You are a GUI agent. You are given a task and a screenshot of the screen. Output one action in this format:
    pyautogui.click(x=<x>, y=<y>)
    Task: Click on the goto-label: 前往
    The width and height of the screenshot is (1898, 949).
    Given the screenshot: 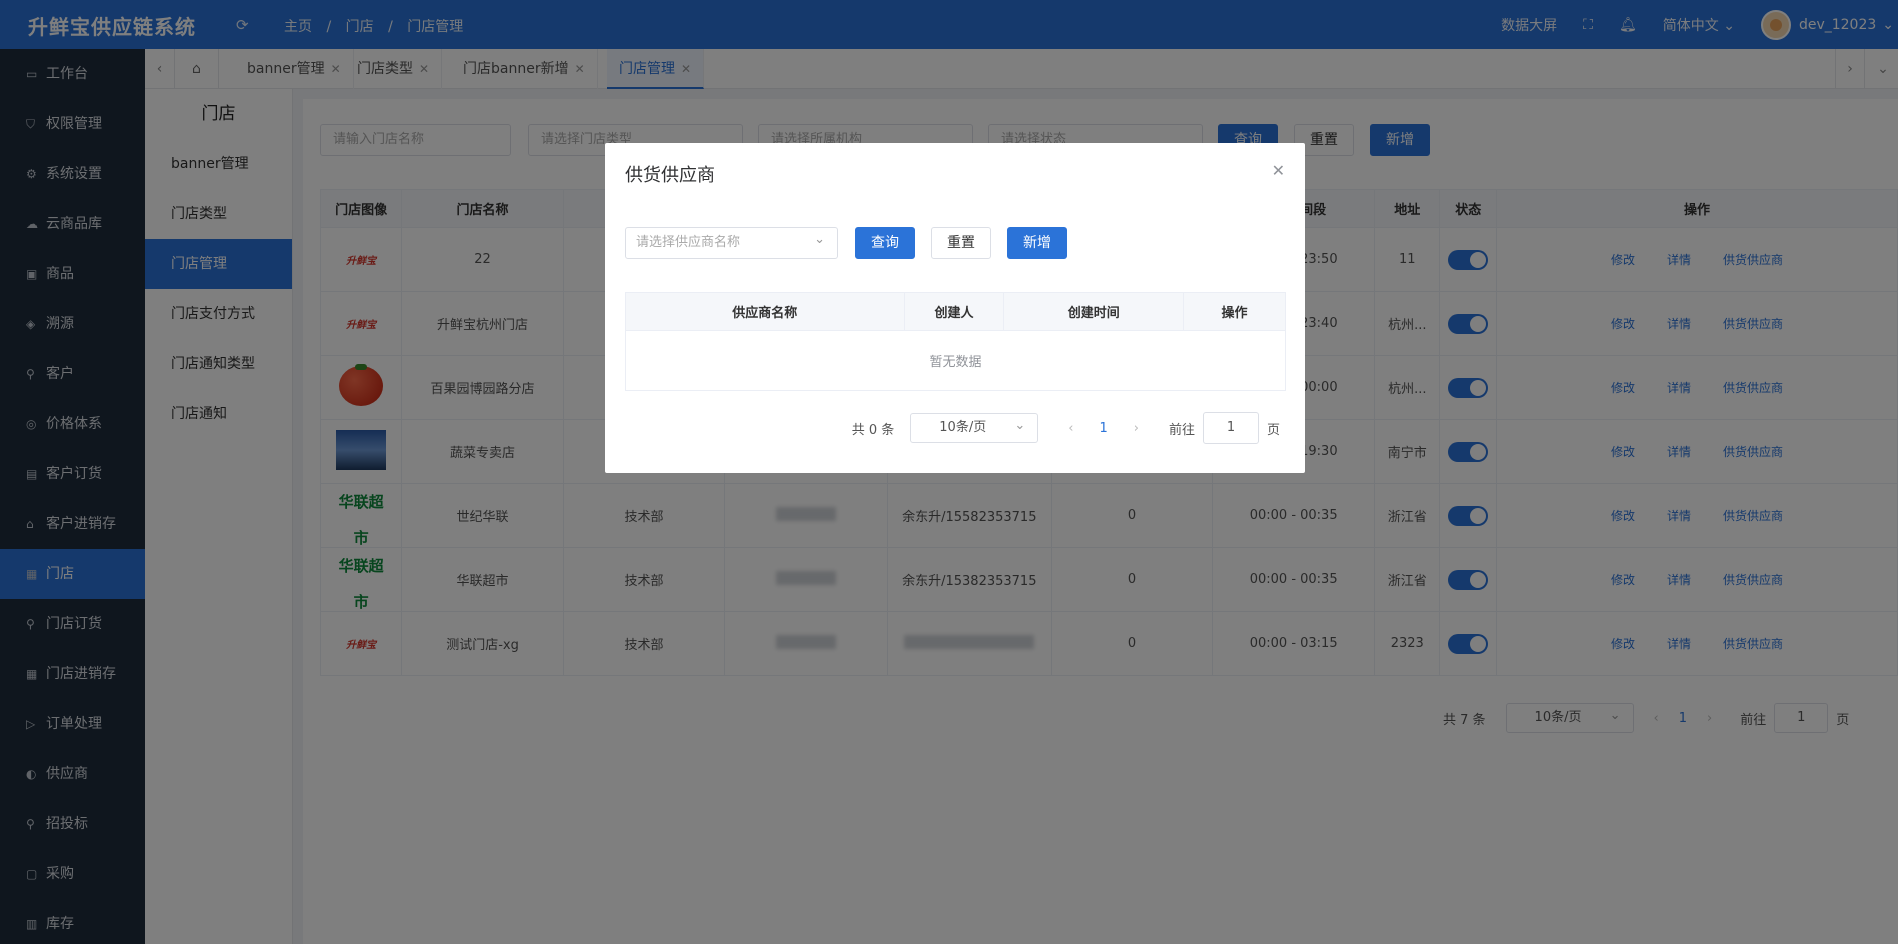 What is the action you would take?
    pyautogui.click(x=1181, y=430)
    